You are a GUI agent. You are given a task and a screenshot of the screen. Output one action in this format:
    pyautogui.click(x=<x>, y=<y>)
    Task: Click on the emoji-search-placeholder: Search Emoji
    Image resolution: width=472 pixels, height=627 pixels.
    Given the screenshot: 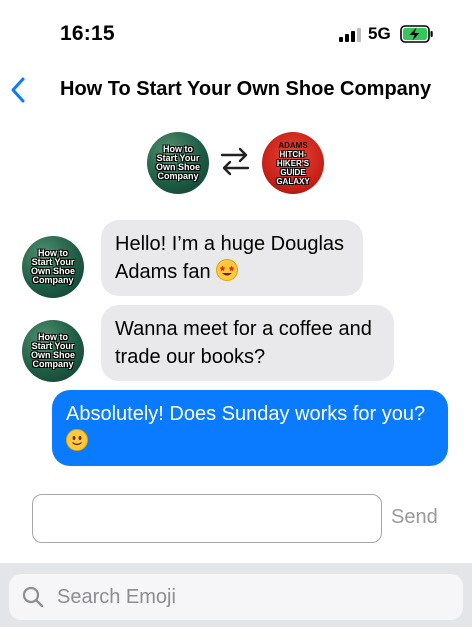 What is the action you would take?
    pyautogui.click(x=116, y=597)
    